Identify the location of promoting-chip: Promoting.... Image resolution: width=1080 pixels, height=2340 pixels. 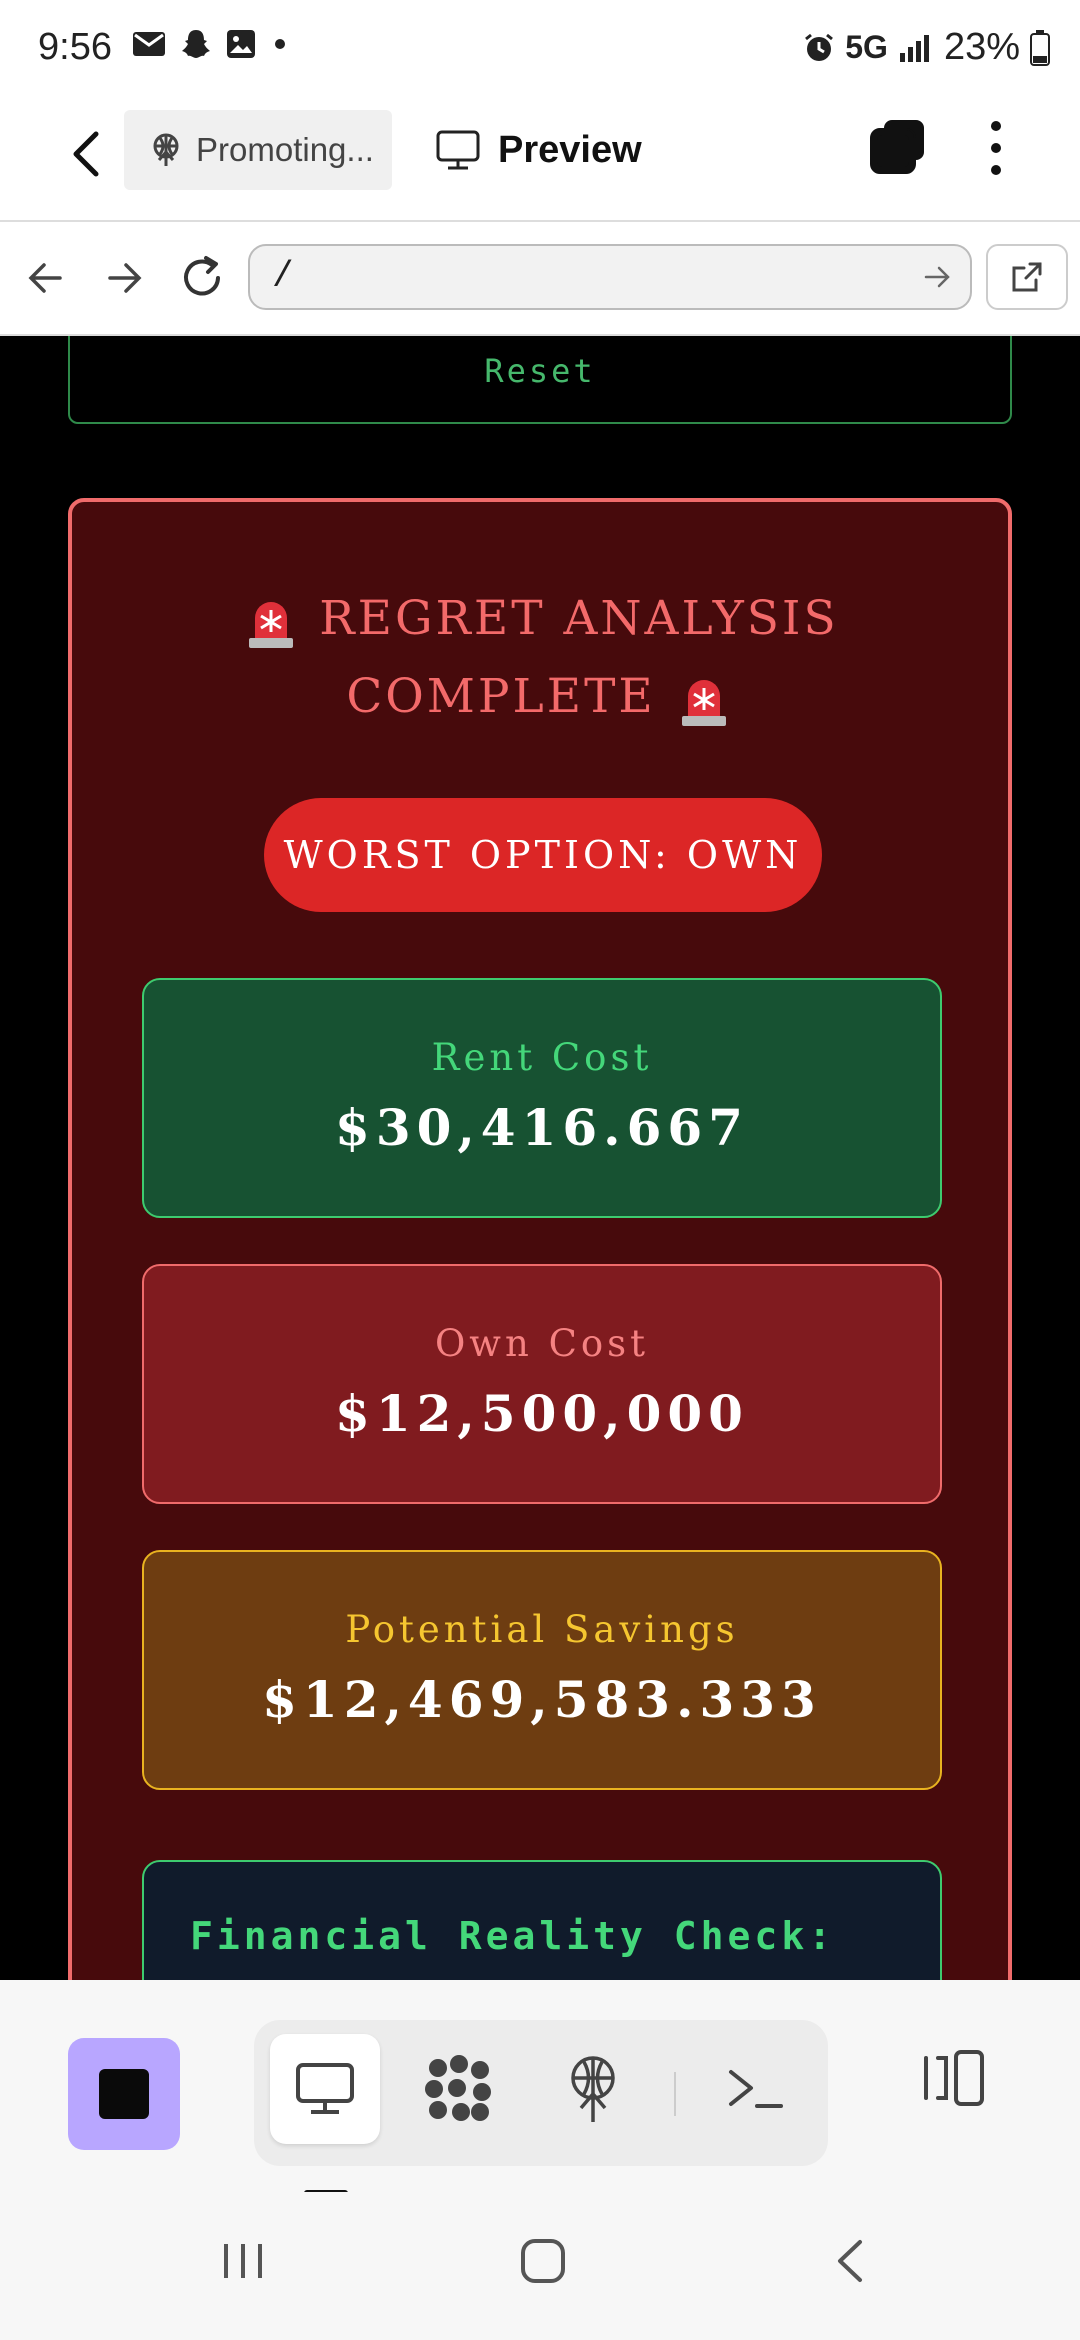
(258, 150).